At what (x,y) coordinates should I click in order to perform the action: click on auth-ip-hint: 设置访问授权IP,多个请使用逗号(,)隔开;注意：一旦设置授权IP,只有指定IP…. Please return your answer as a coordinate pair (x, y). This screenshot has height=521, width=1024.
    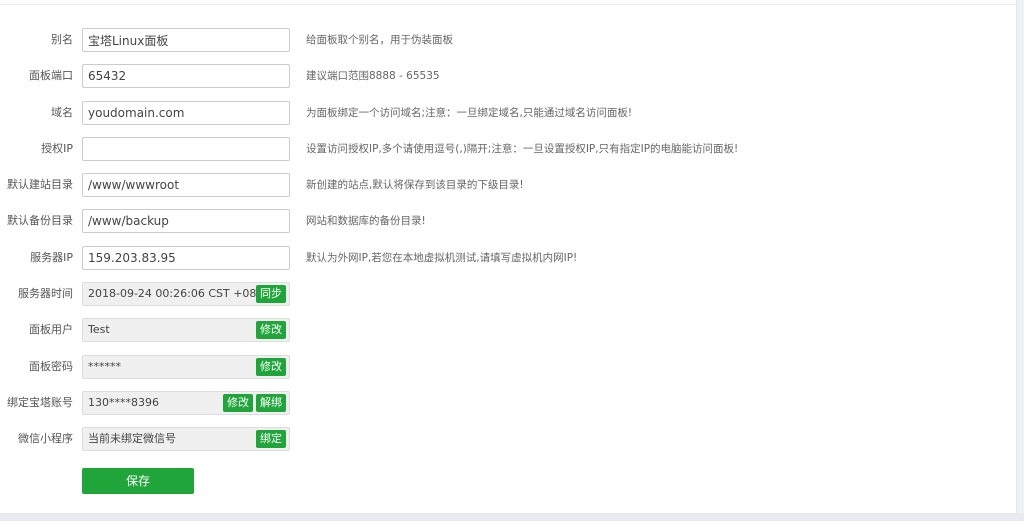
    Looking at the image, I should click on (522, 149).